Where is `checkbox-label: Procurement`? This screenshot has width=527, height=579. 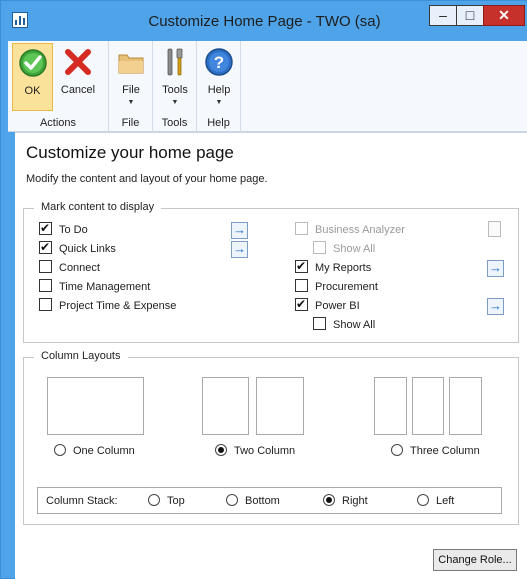 checkbox-label: Procurement is located at coordinates (346, 287).